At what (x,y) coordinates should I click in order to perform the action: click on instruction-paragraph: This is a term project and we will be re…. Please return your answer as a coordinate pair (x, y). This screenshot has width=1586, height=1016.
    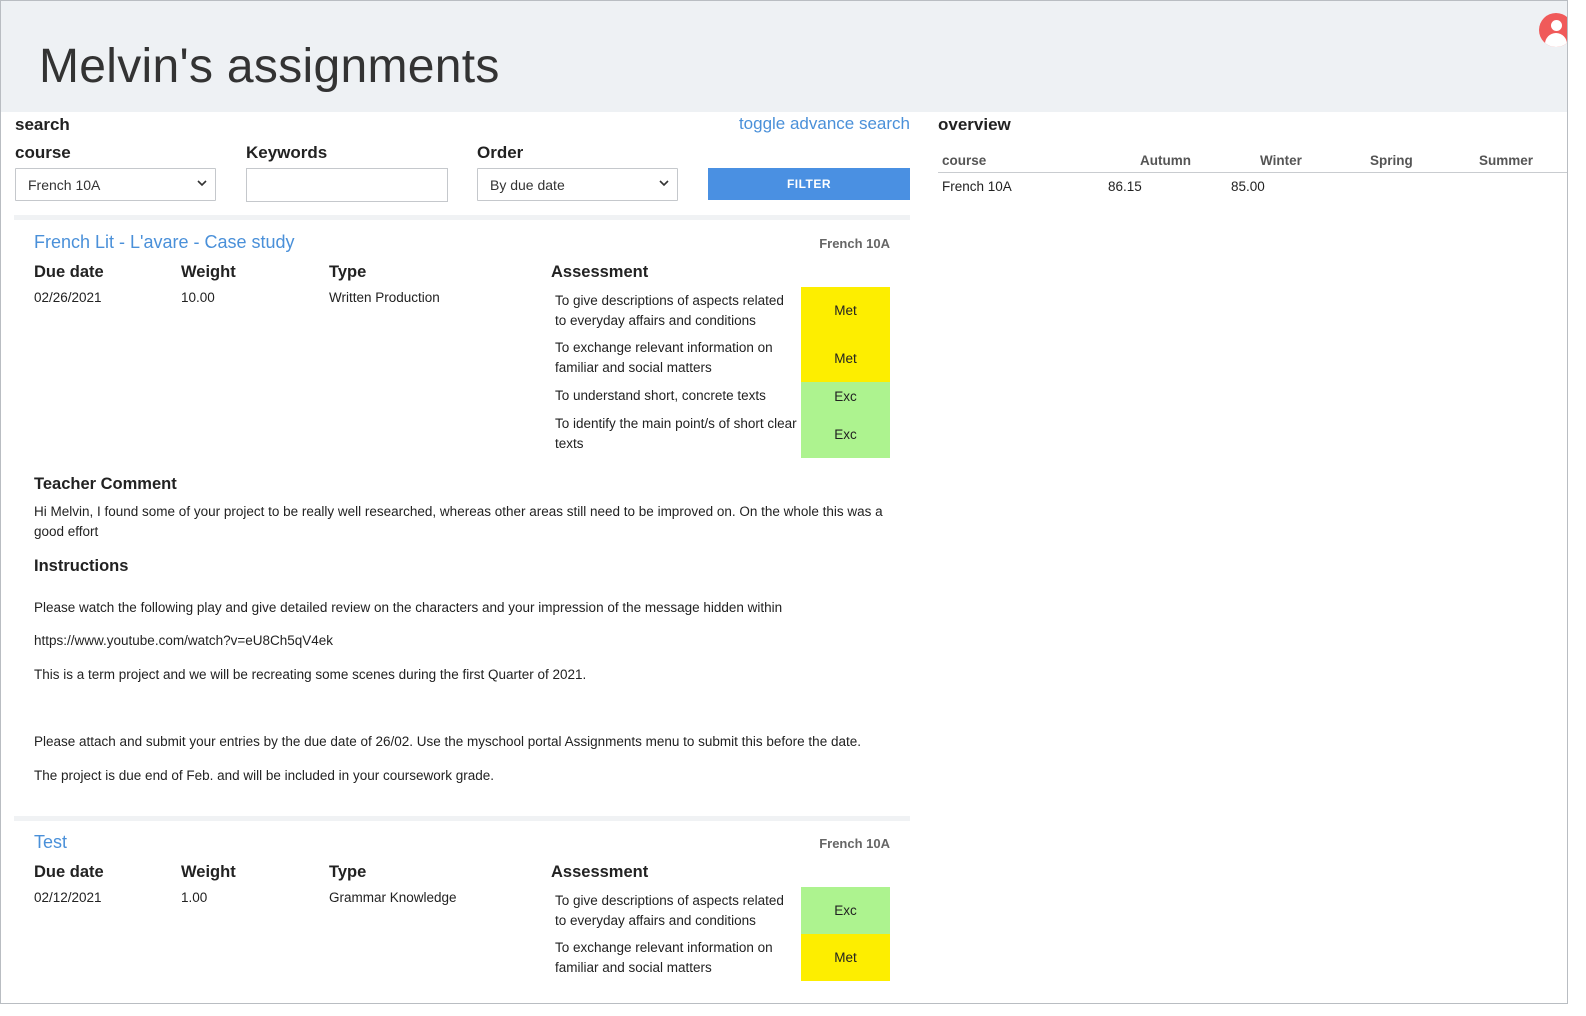
    Looking at the image, I should click on (310, 674).